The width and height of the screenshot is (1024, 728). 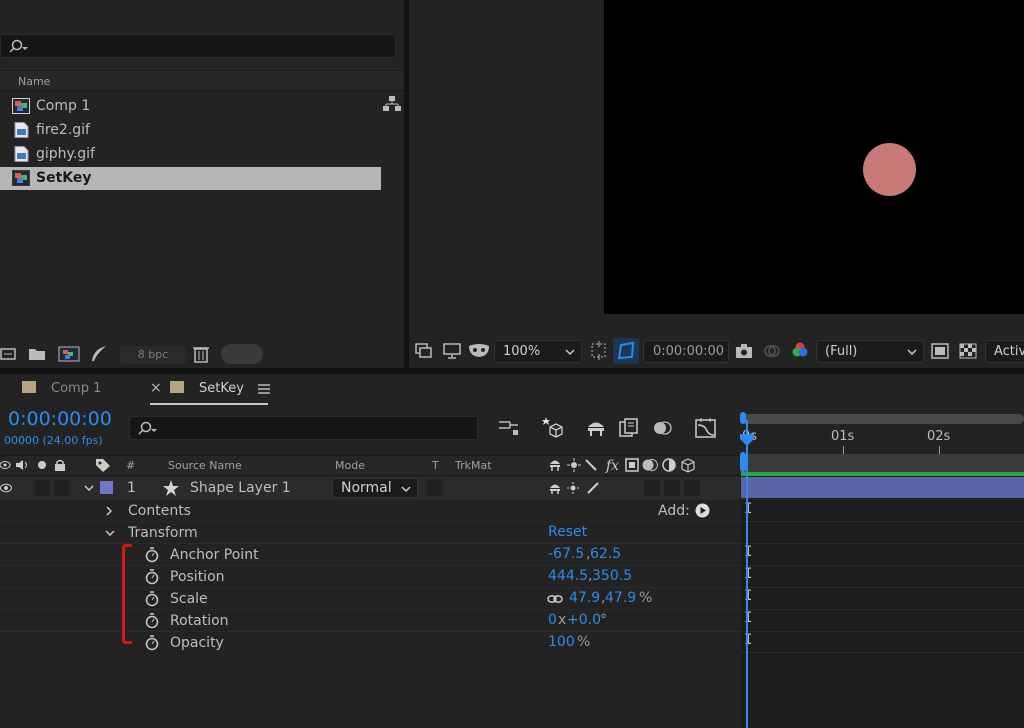 What do you see at coordinates (109, 511) in the screenshot?
I see `chevron-right-icon` at bounding box center [109, 511].